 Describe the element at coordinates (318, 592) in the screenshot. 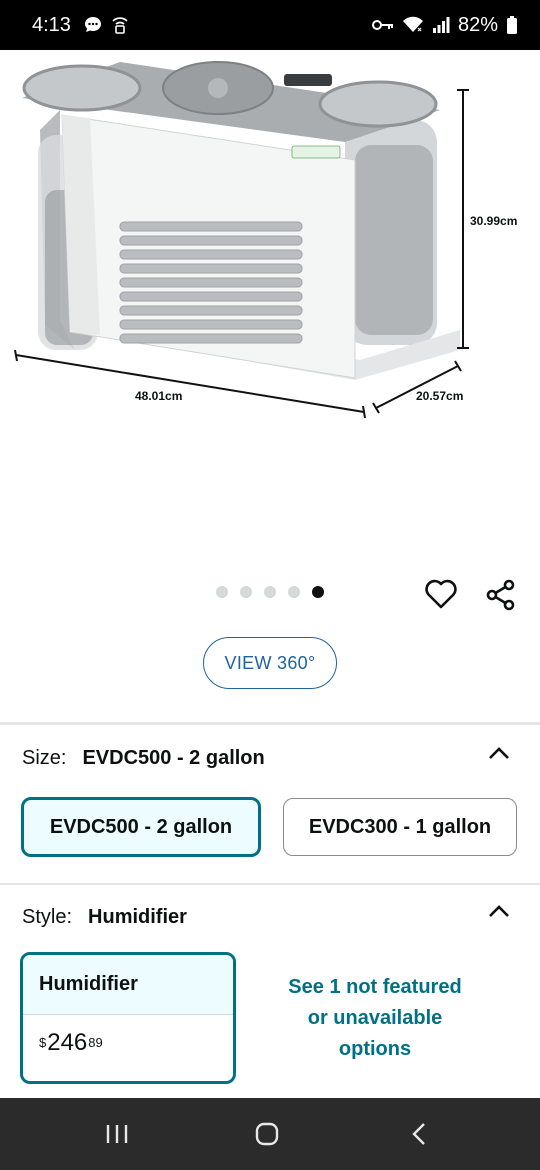

I see `carousel-dot-active` at that location.